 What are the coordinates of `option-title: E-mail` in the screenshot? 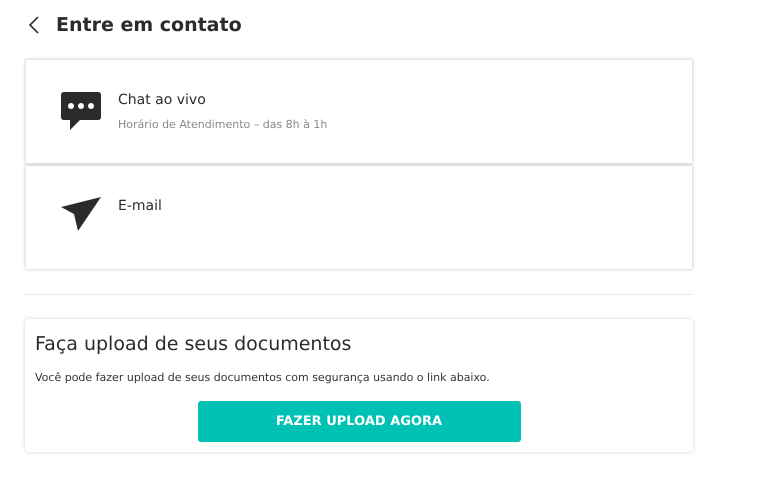 It's located at (140, 206).